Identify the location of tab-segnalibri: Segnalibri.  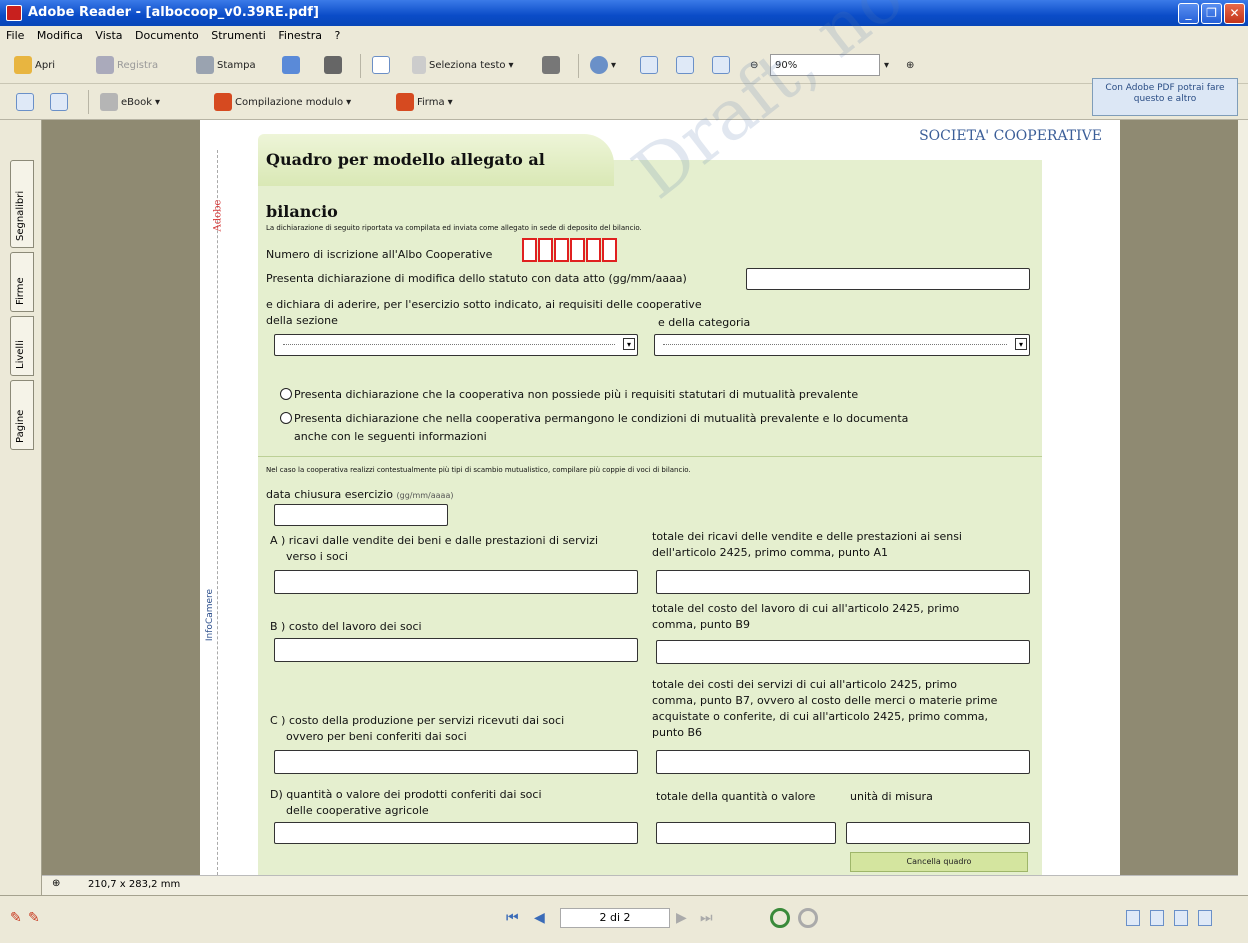
(22, 204).